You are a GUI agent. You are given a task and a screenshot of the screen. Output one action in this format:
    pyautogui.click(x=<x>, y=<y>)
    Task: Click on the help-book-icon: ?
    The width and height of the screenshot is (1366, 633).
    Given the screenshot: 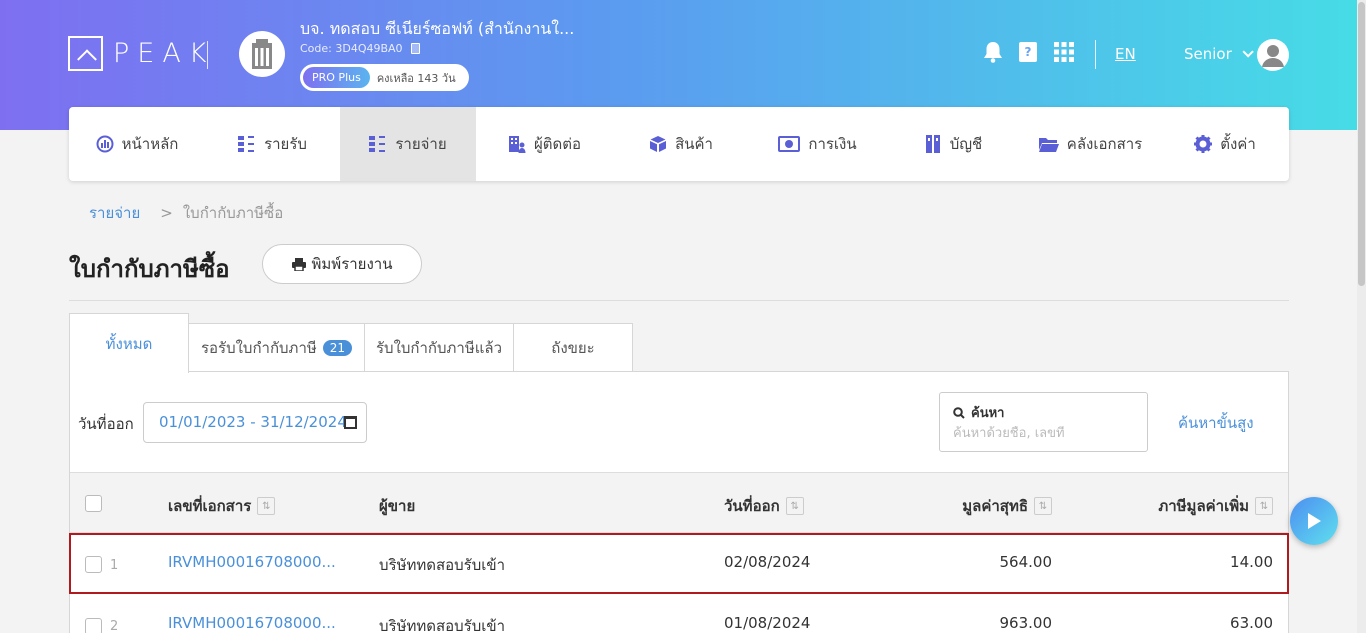 What is the action you would take?
    pyautogui.click(x=1028, y=52)
    